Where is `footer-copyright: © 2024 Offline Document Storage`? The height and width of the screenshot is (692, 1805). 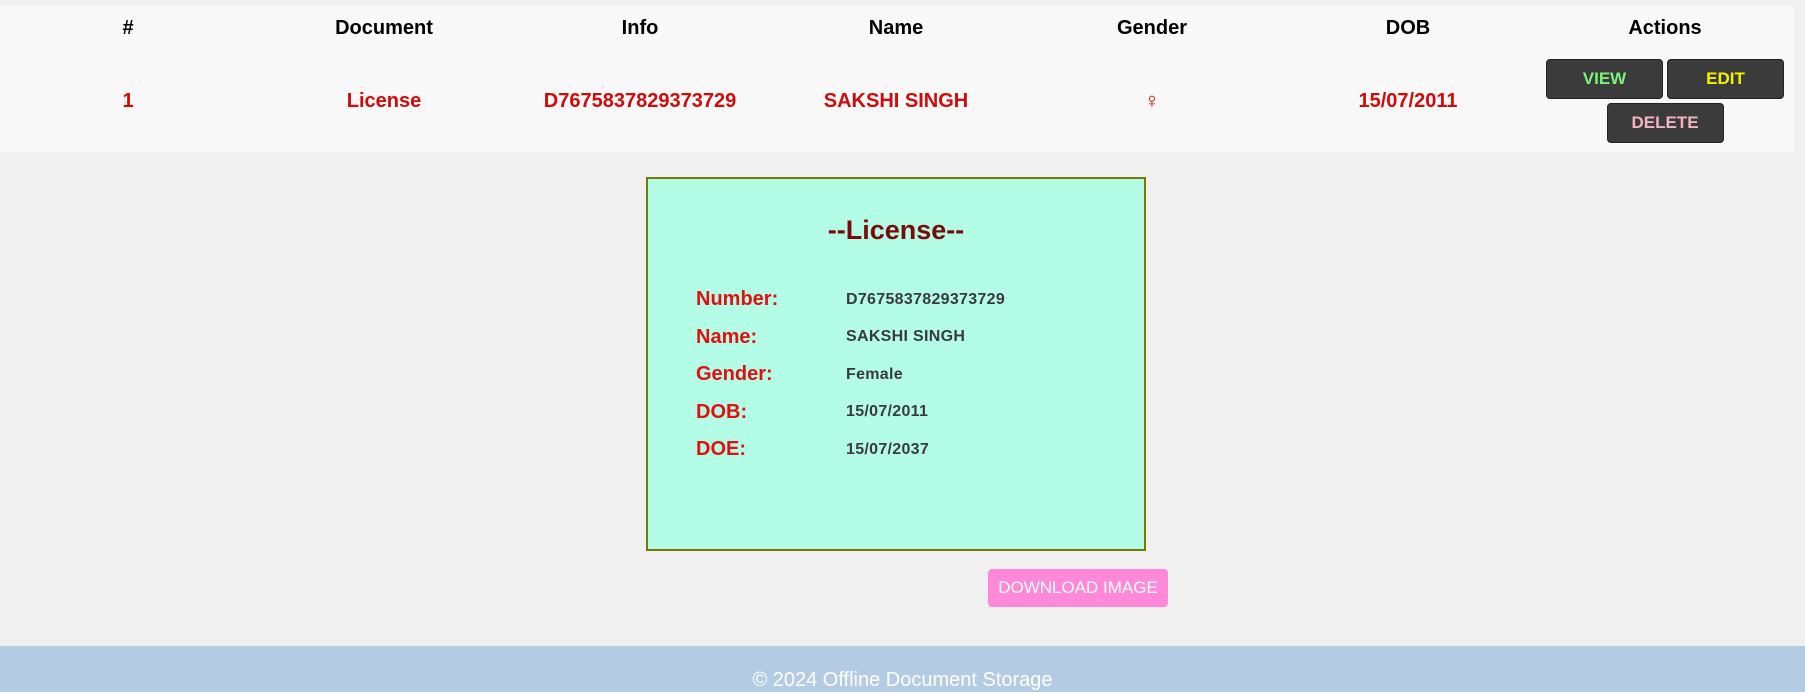
footer-copyright: © 2024 Offline Document Storage is located at coordinates (902, 680).